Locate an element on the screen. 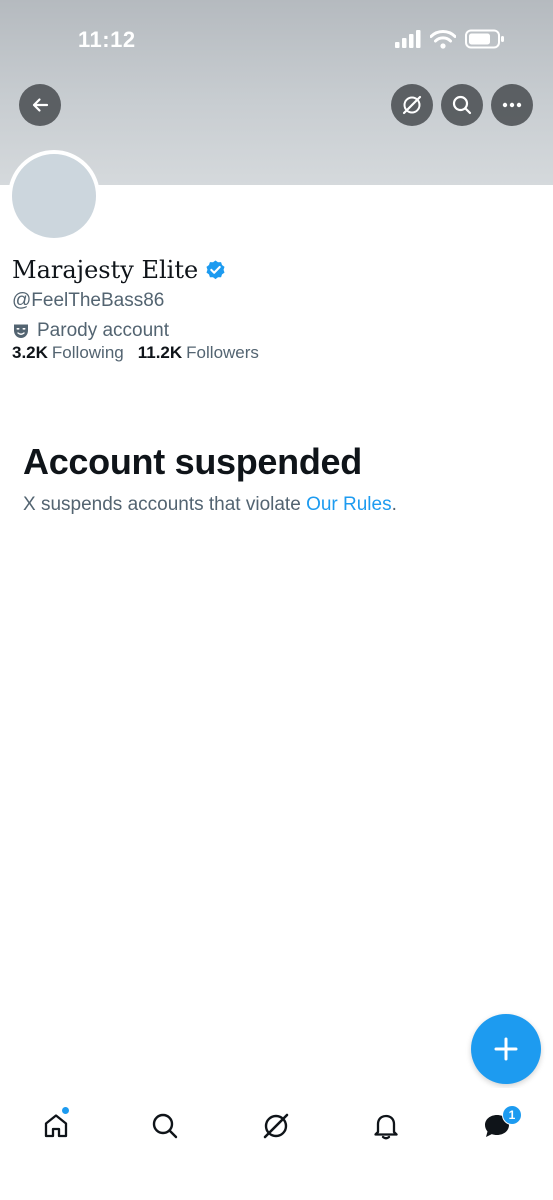 The image size is (553, 1200). following-link: 3.2K Following is located at coordinates (68, 353).